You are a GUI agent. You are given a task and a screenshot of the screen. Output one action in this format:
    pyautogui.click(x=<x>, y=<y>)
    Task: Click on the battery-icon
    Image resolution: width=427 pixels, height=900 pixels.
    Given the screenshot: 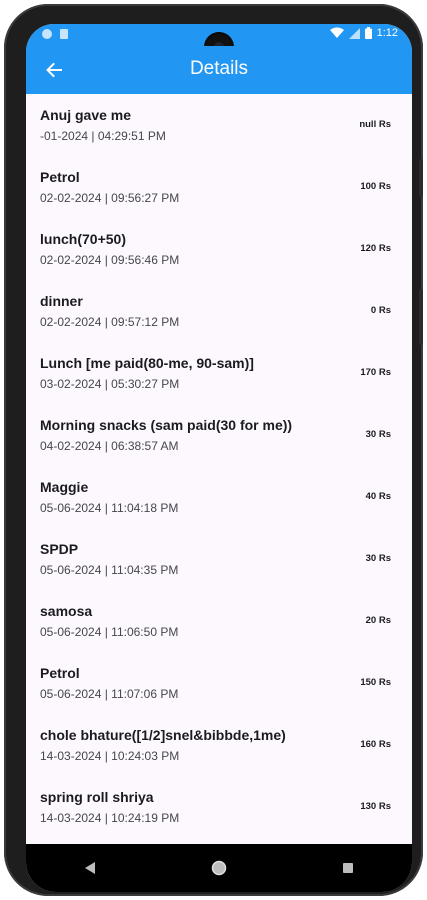 What is the action you would take?
    pyautogui.click(x=368, y=33)
    